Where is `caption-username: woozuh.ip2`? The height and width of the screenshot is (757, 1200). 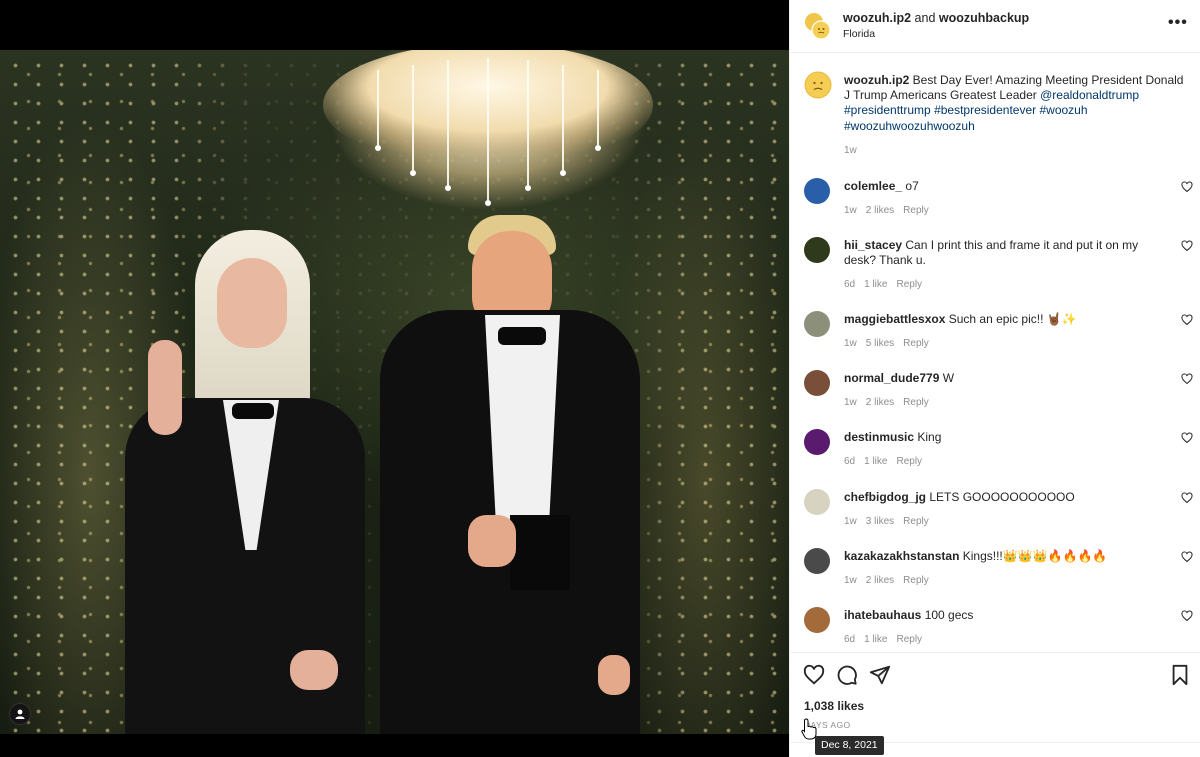 caption-username: woozuh.ip2 is located at coordinates (876, 80).